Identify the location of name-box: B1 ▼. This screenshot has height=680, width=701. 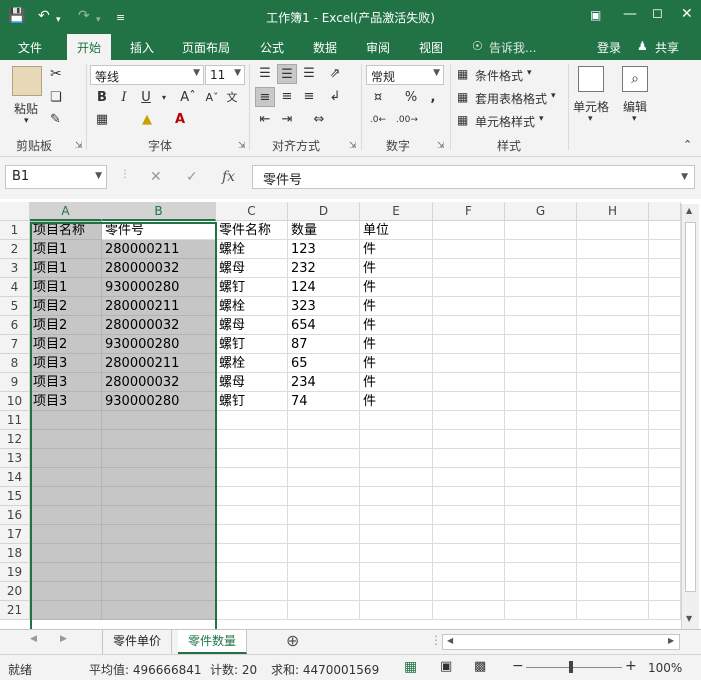
(56, 177).